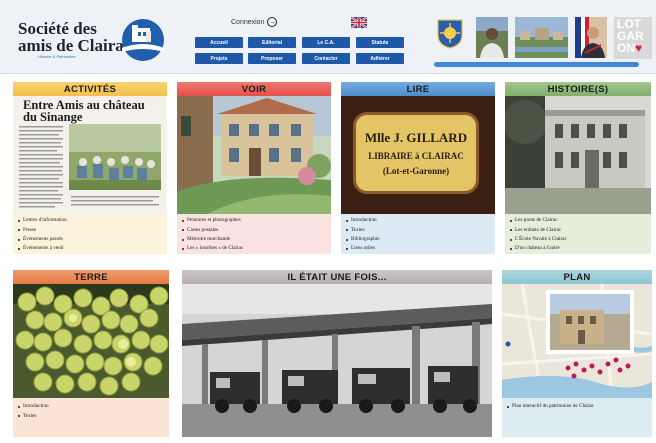 The height and width of the screenshot is (443, 656). I want to click on interactive-map-image, so click(577, 341).